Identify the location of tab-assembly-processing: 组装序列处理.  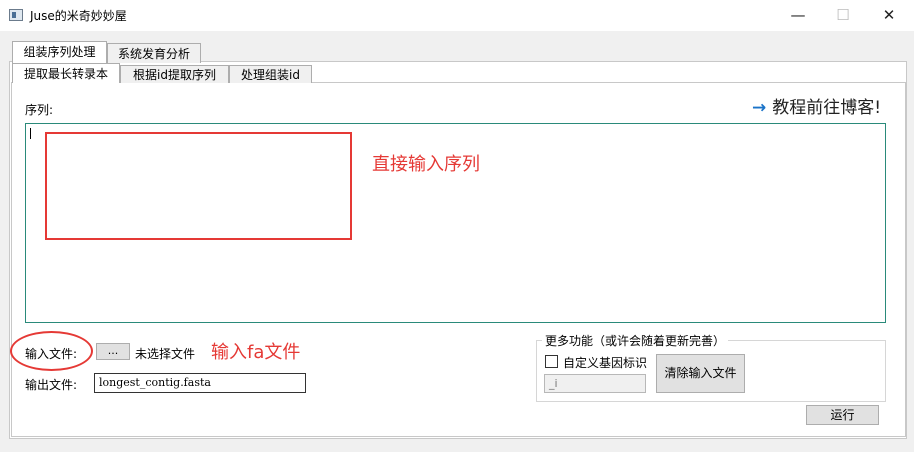
(59, 52).